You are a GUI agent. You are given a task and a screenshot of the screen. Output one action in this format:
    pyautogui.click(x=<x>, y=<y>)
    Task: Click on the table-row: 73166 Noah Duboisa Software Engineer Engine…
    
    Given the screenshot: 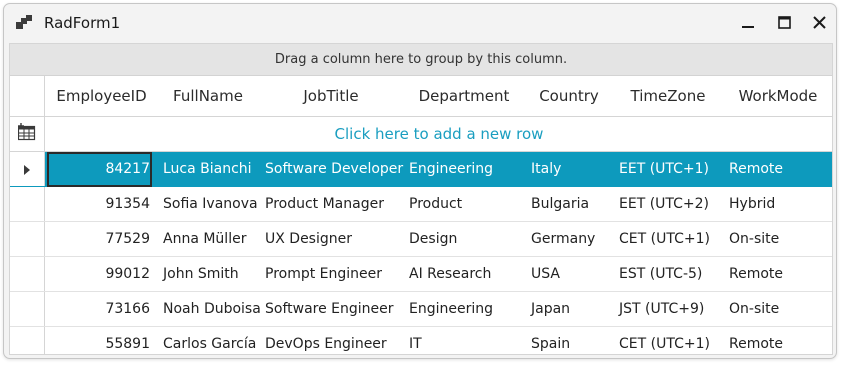 What is the action you would take?
    pyautogui.click(x=421, y=309)
    